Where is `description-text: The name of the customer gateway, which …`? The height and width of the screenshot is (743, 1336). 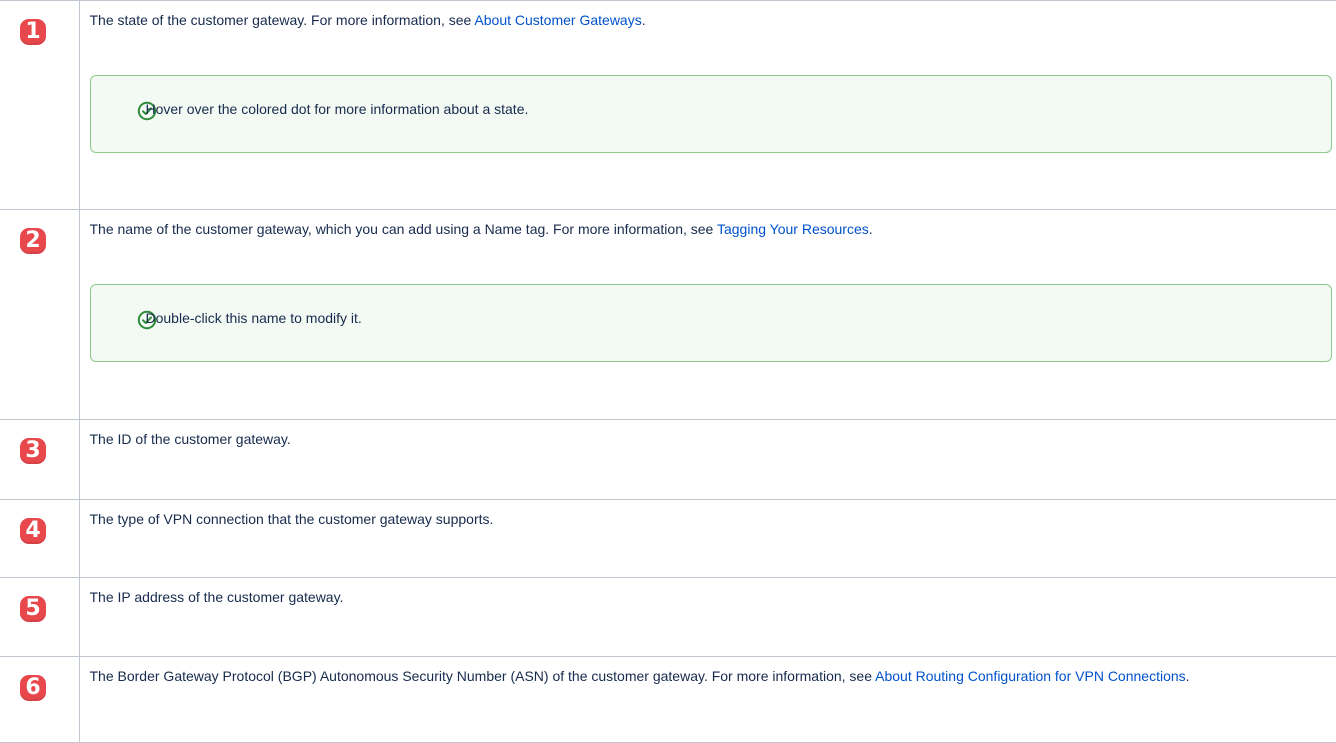
description-text: The name of the customer gateway, which … is located at coordinates (403, 229).